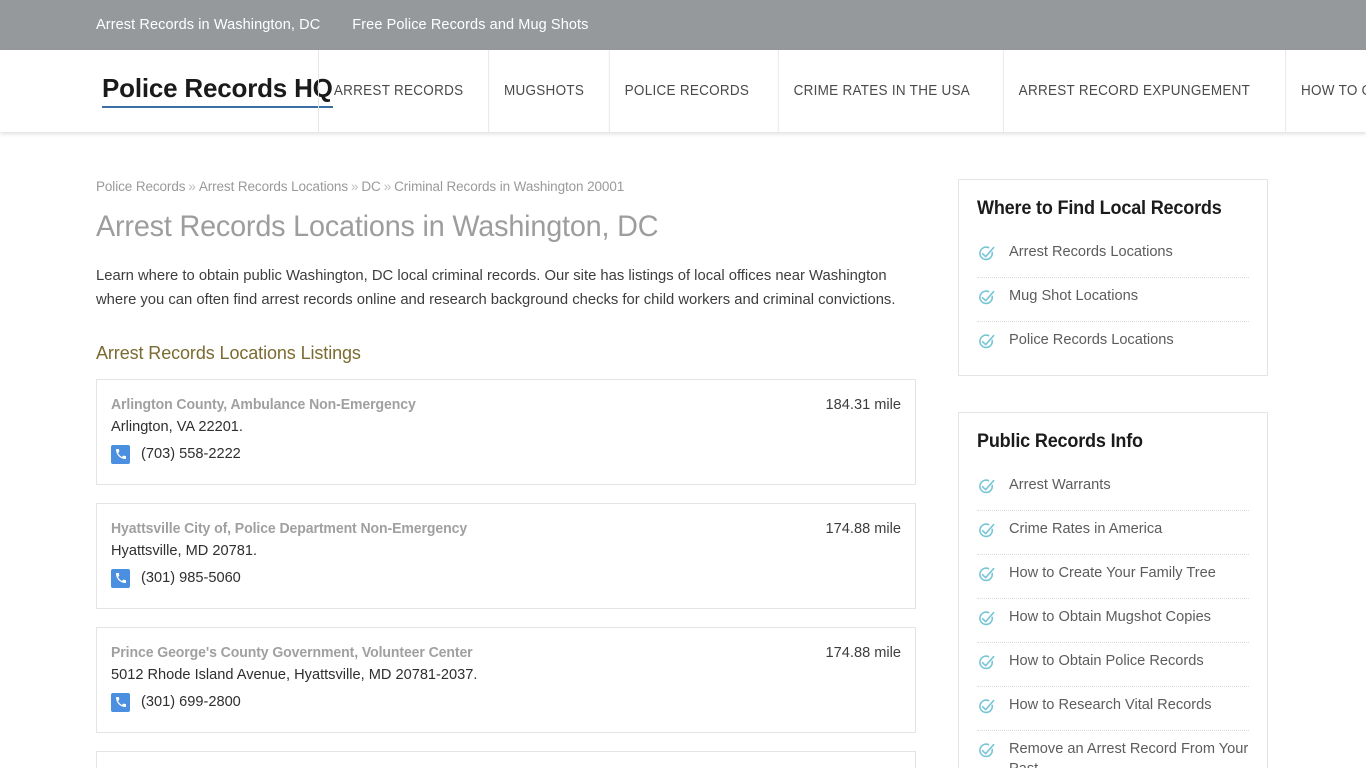 This screenshot has height=768, width=1366. Describe the element at coordinates (1091, 253) in the screenshot. I see `sidebar-item-label: Arrest Records Locations` at that location.